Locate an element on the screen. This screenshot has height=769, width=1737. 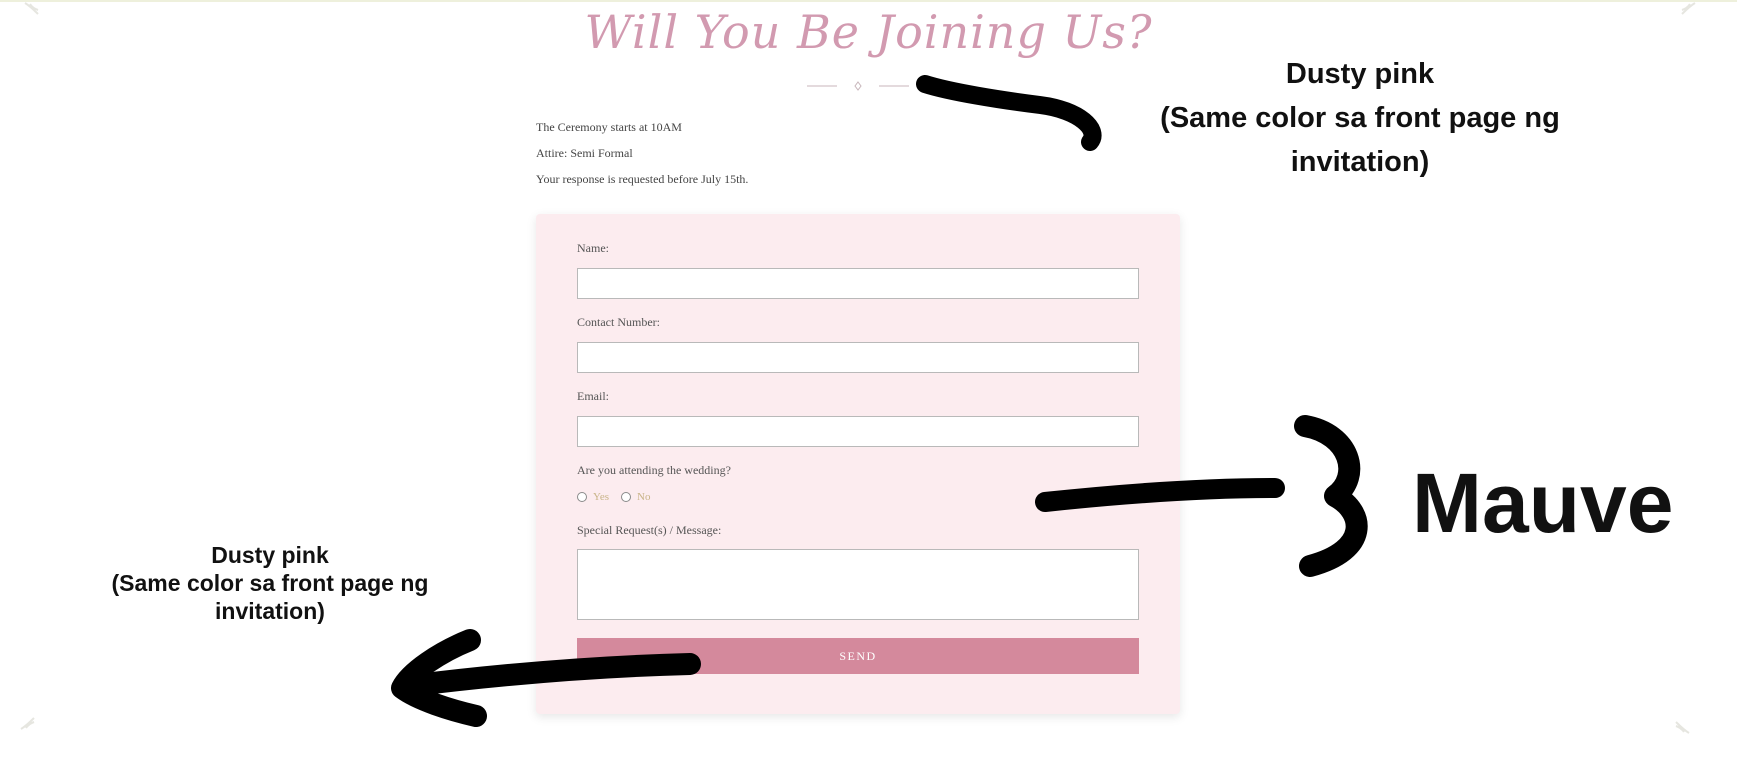
message-textarea is located at coordinates (858, 584).